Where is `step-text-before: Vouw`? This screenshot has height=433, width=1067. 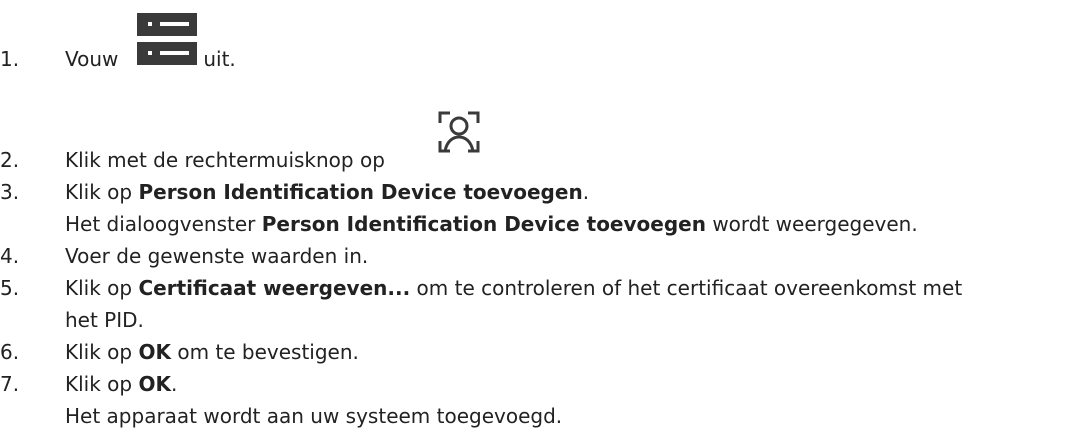
step-text-before: Vouw is located at coordinates (95, 59).